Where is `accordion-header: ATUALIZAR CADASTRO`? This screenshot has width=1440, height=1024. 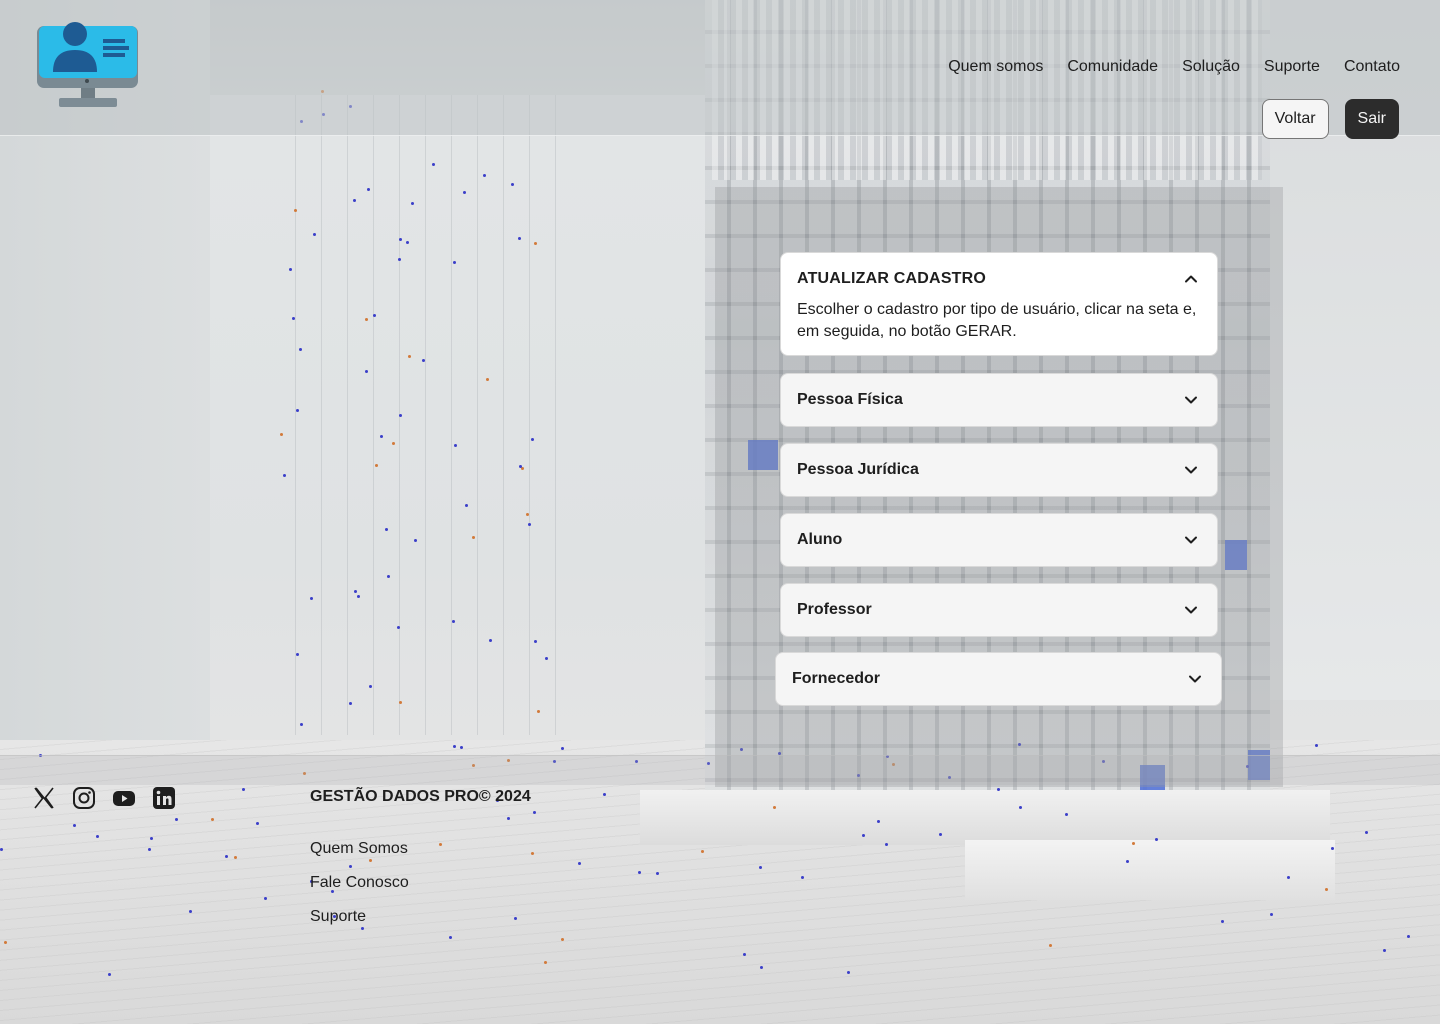
accordion-header: ATUALIZAR CADASTRO is located at coordinates (999, 279).